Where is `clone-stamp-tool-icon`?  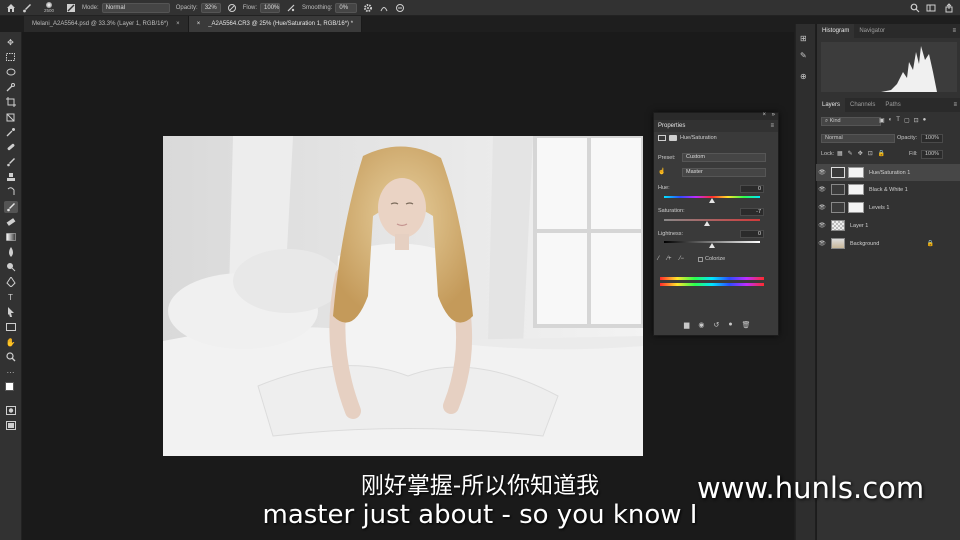 clone-stamp-tool-icon is located at coordinates (11, 177).